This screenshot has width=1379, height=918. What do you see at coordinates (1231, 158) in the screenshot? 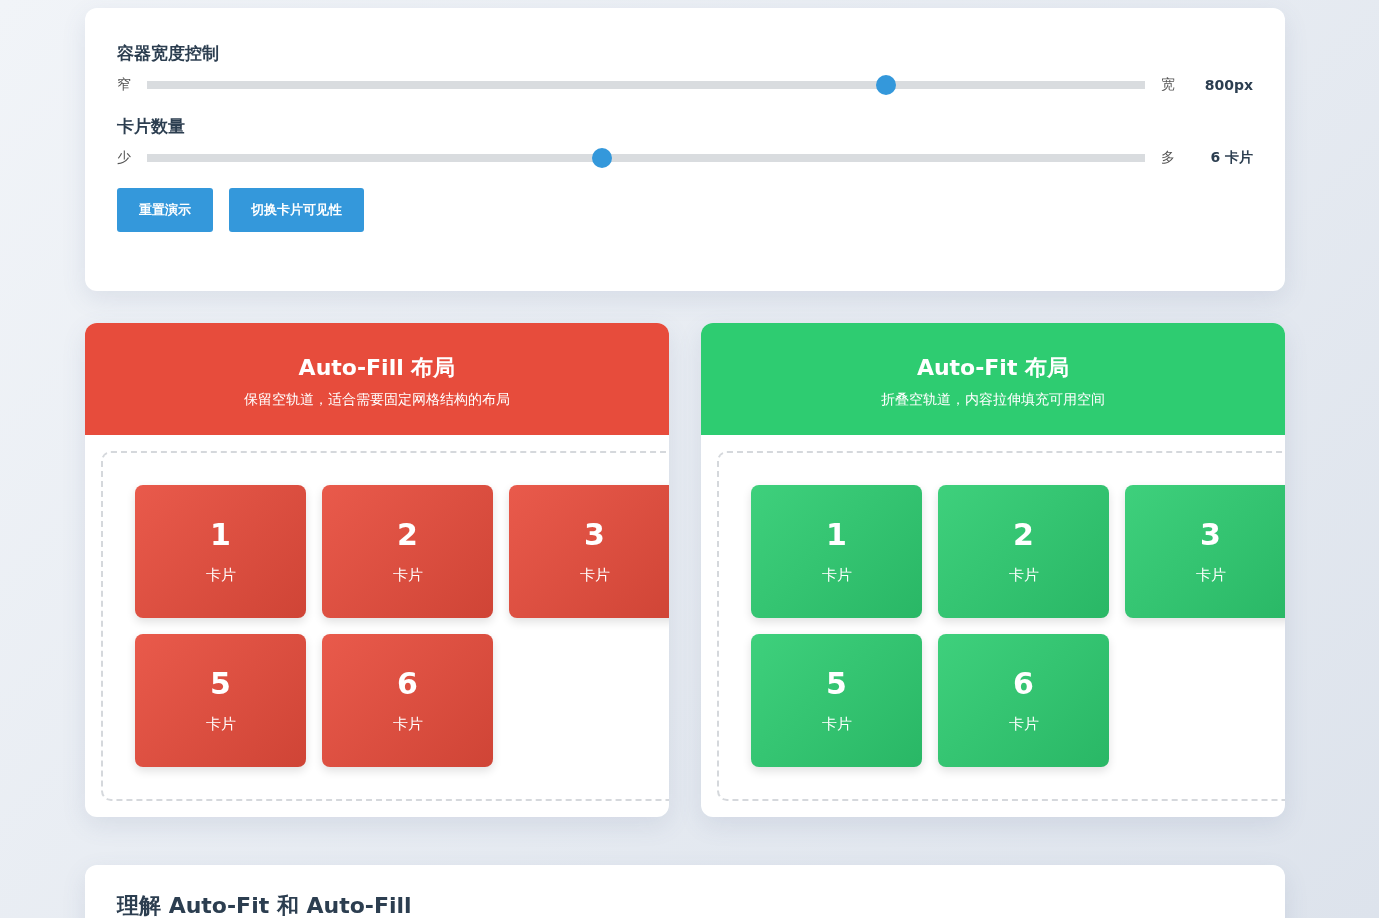
I see `slider-value: 6 卡片` at bounding box center [1231, 158].